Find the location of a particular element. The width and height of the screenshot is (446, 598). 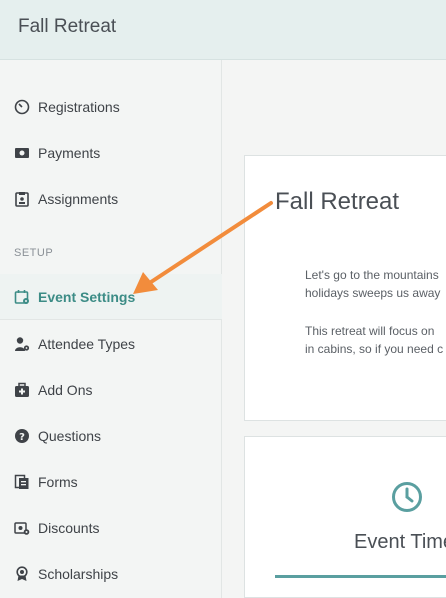

sidebar-item-registrations: Registrations is located at coordinates (111, 107).